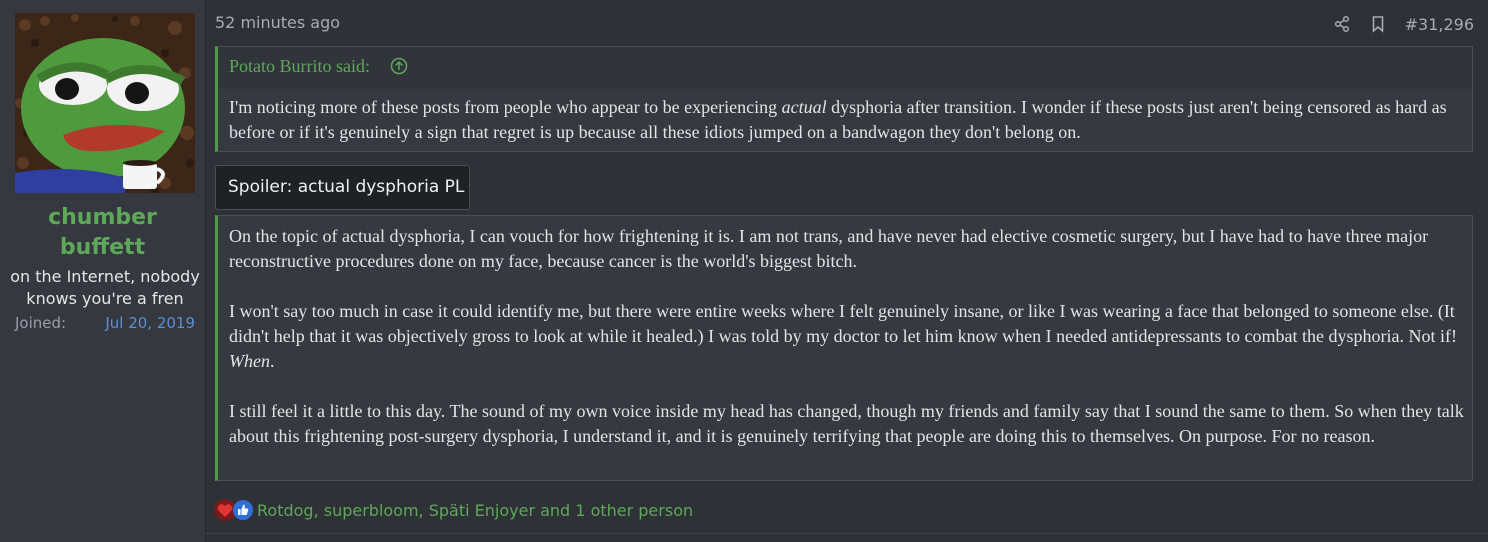  I want to click on user-title-line-2: knows you're a fren, so click(105, 298).